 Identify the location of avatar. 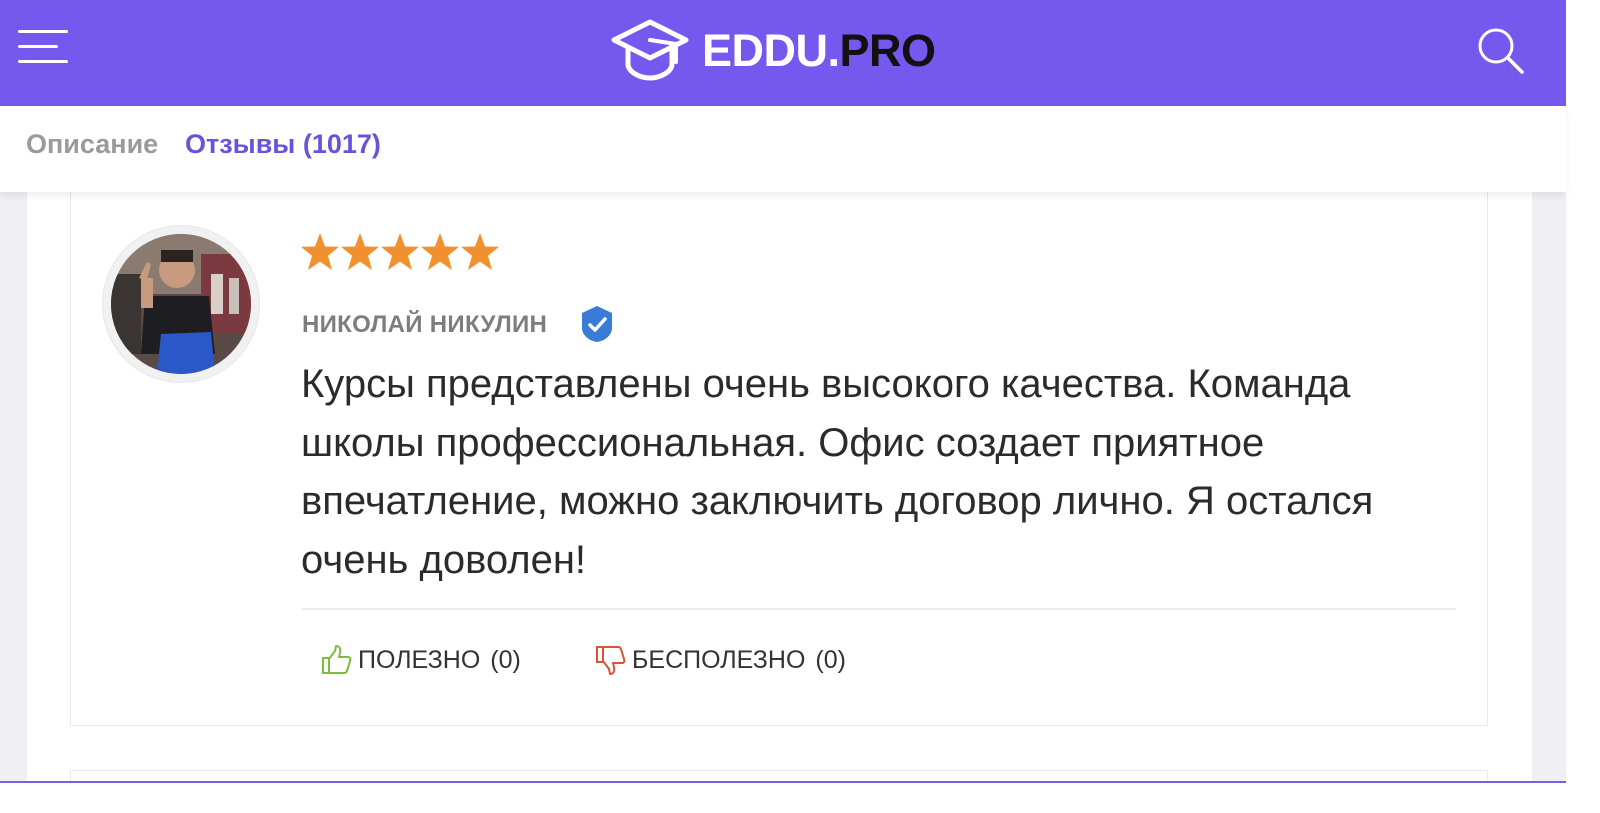
(181, 304).